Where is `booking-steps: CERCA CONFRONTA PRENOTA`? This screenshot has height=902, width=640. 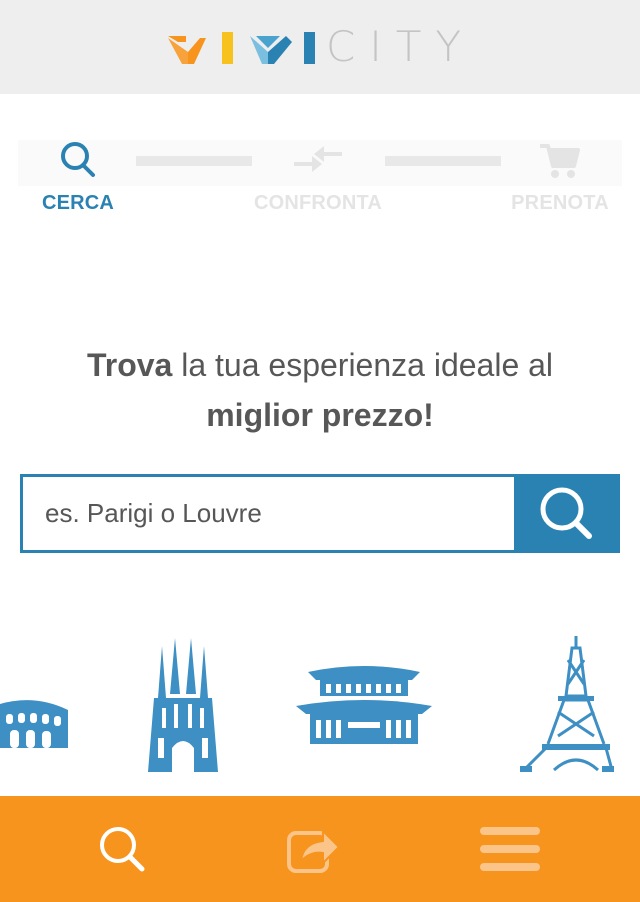
booking-steps: CERCA CONFRONTA PRENOTA is located at coordinates (320, 180).